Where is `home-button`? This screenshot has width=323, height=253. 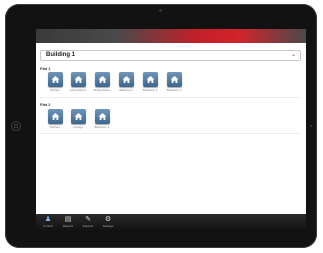 home-button is located at coordinates (16, 126).